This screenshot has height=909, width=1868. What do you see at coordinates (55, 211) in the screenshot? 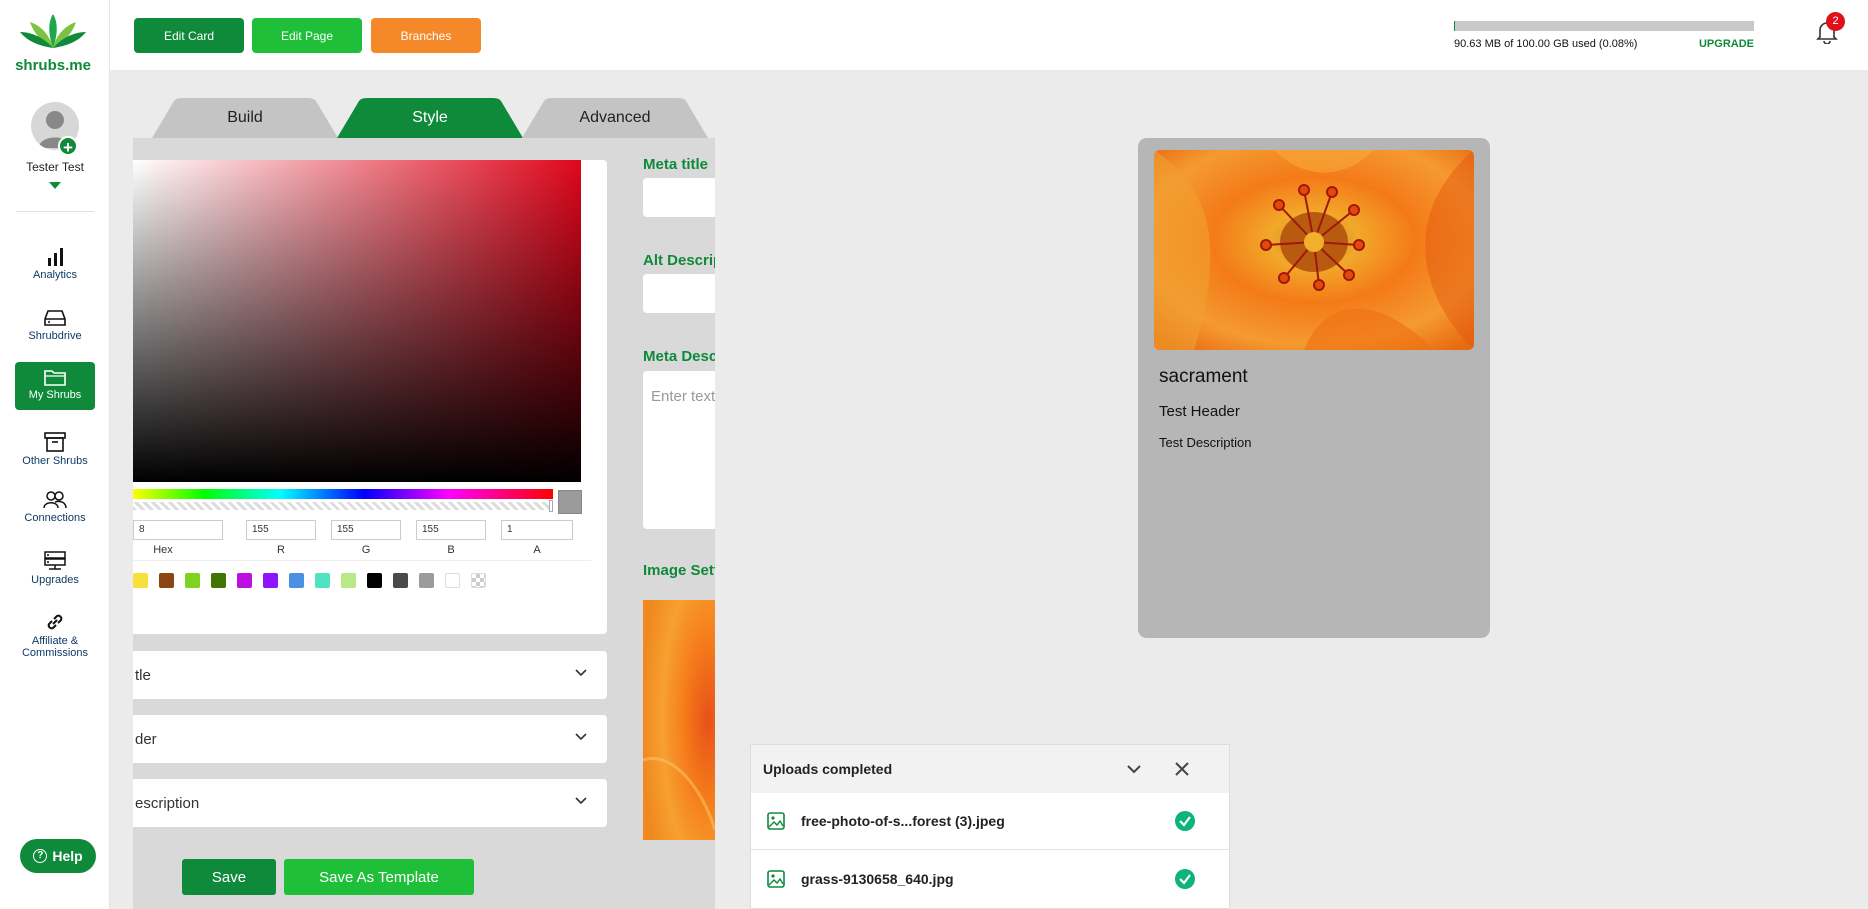
I see `sidebar-divider` at bounding box center [55, 211].